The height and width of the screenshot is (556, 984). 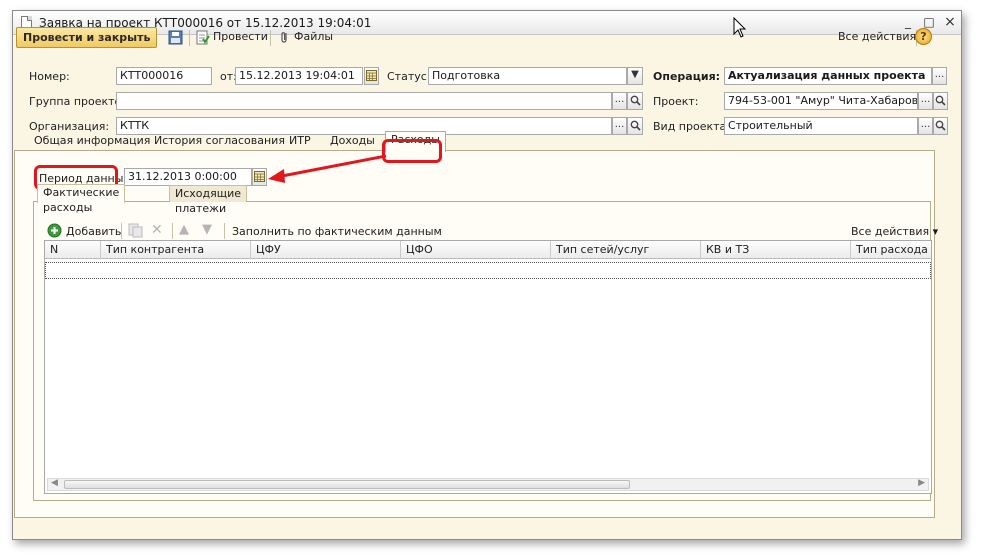 What do you see at coordinates (157, 230) in the screenshot?
I see `delete-icon: ✕` at bounding box center [157, 230].